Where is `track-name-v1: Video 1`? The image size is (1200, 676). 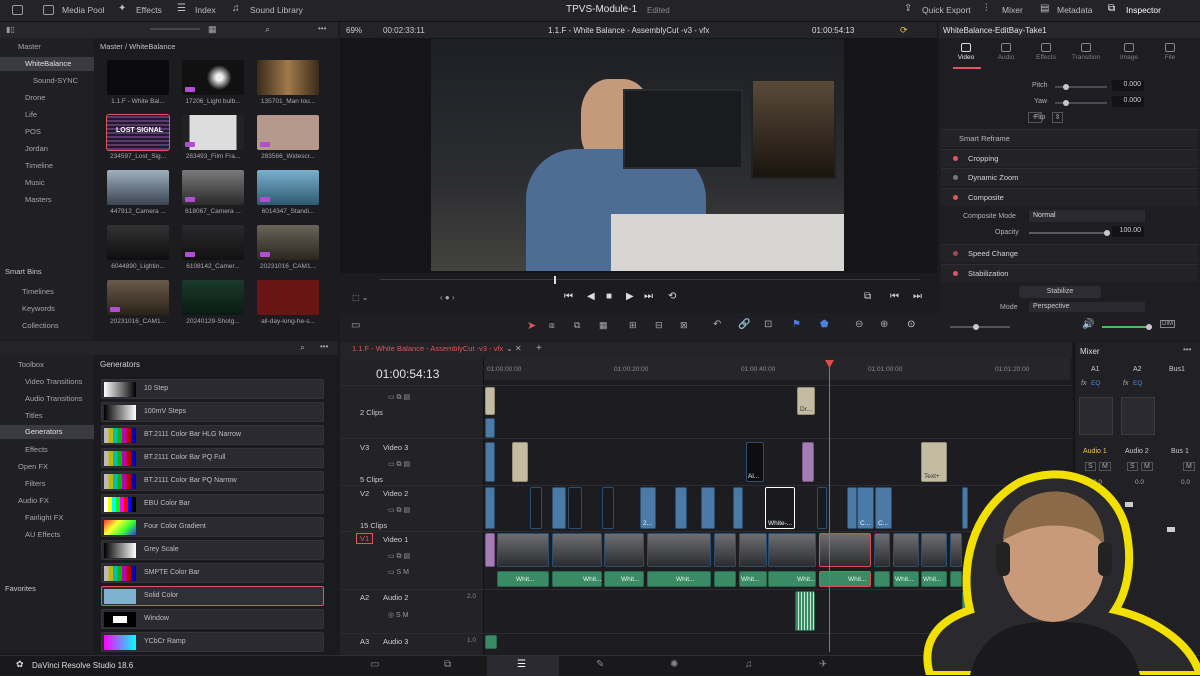
track-name-v1: Video 1 is located at coordinates (395, 539).